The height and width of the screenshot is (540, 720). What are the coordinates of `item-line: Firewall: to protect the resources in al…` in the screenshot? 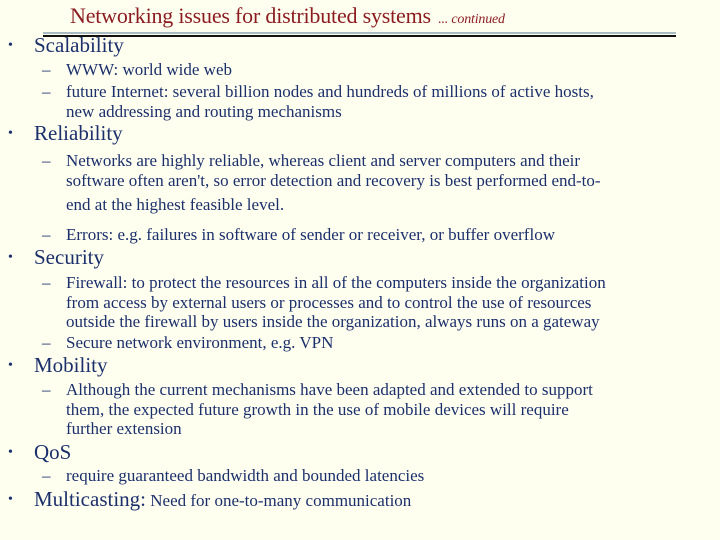 It's located at (336, 282).